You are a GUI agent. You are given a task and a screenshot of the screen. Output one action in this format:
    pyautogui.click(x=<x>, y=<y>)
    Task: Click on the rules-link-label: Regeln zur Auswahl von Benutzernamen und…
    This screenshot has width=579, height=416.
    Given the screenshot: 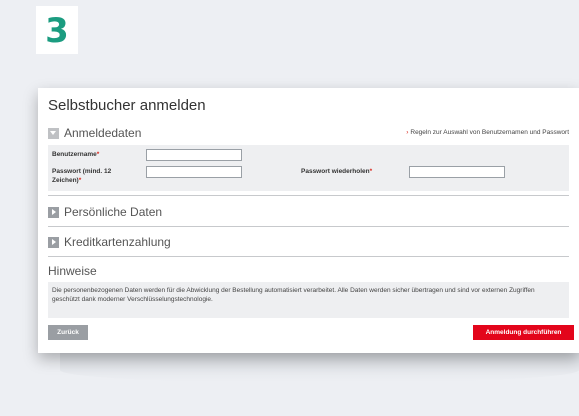 What is the action you would take?
    pyautogui.click(x=489, y=132)
    